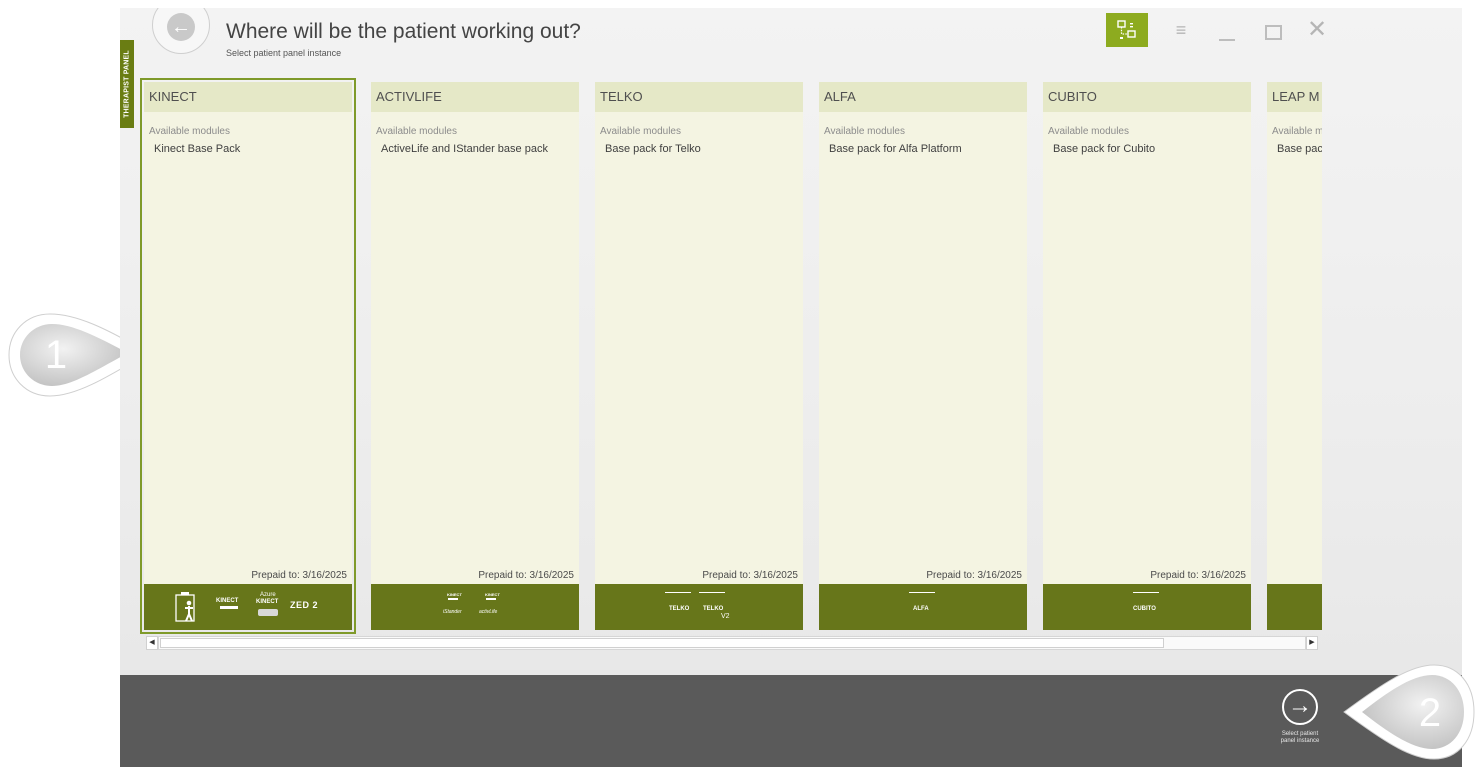 The height and width of the screenshot is (767, 1480). Describe the element at coordinates (699, 607) in the screenshot. I see `card-logos: TELKO TELKO V2` at that location.